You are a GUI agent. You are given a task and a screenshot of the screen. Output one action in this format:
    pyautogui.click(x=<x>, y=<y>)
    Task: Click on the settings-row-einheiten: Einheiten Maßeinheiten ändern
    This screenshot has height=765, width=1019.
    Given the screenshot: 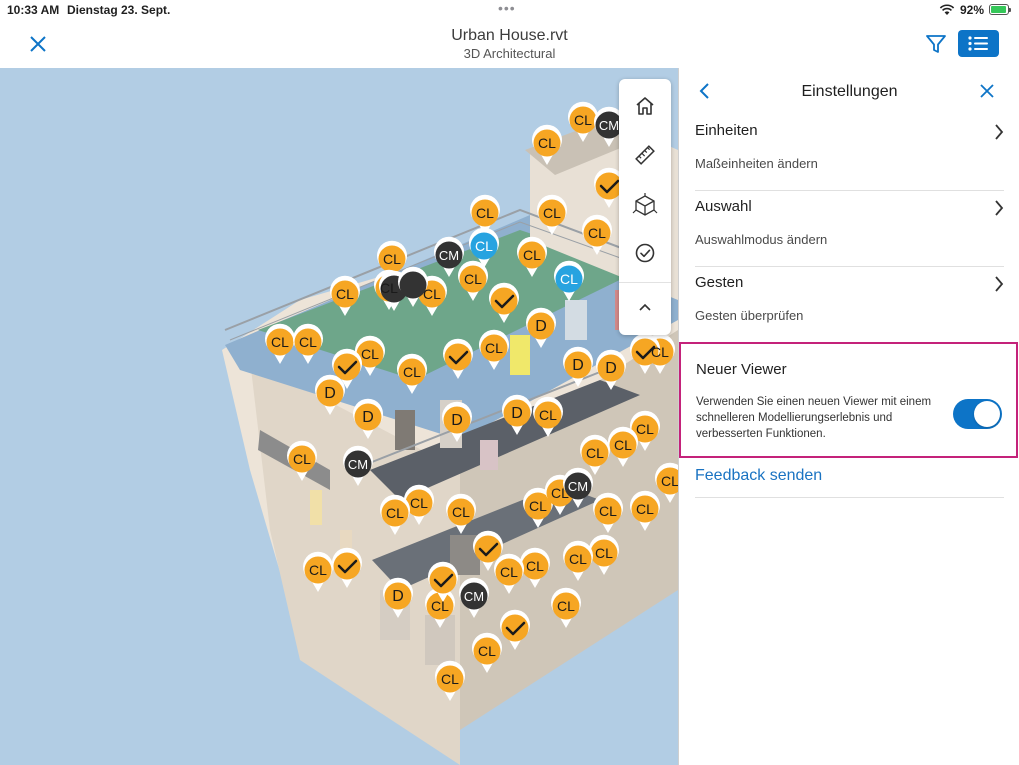 What is the action you would take?
    pyautogui.click(x=849, y=152)
    